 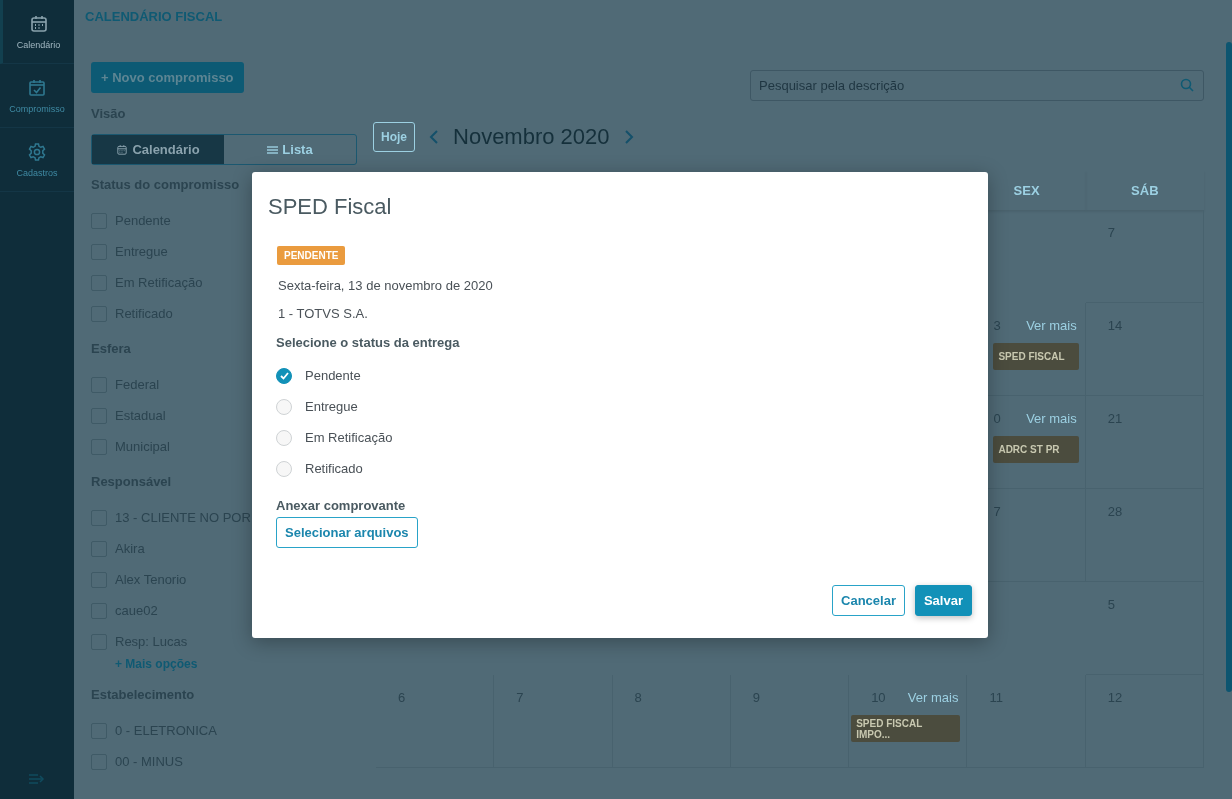 I want to click on search-icon, so click(x=1187, y=85).